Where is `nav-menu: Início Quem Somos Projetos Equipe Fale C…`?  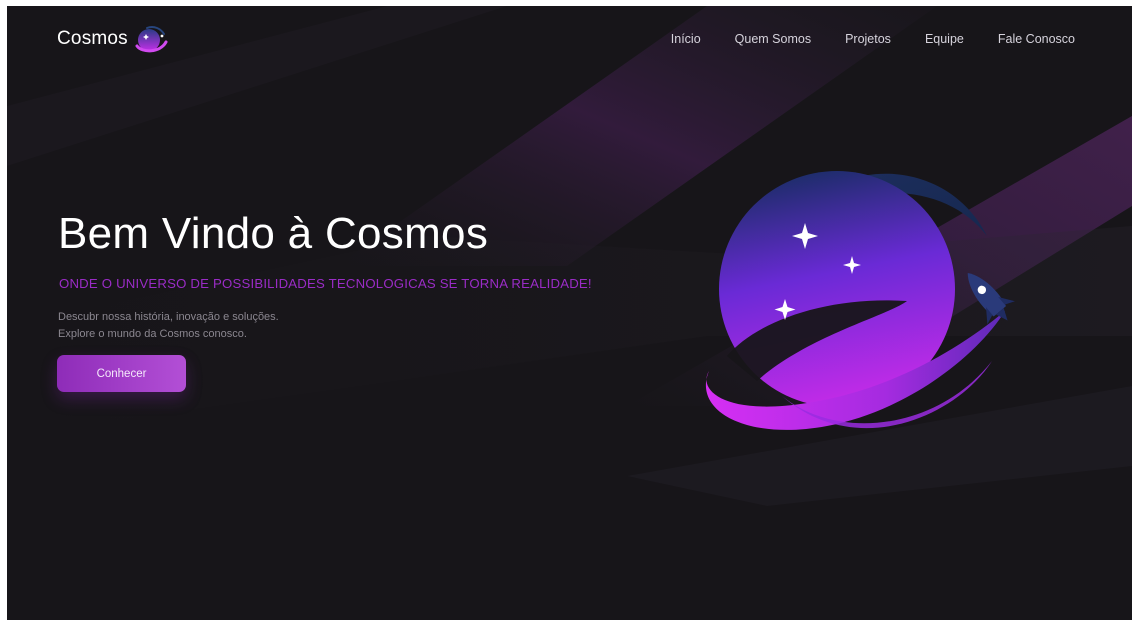 nav-menu: Início Quem Somos Projetos Equipe Fale C… is located at coordinates (873, 39).